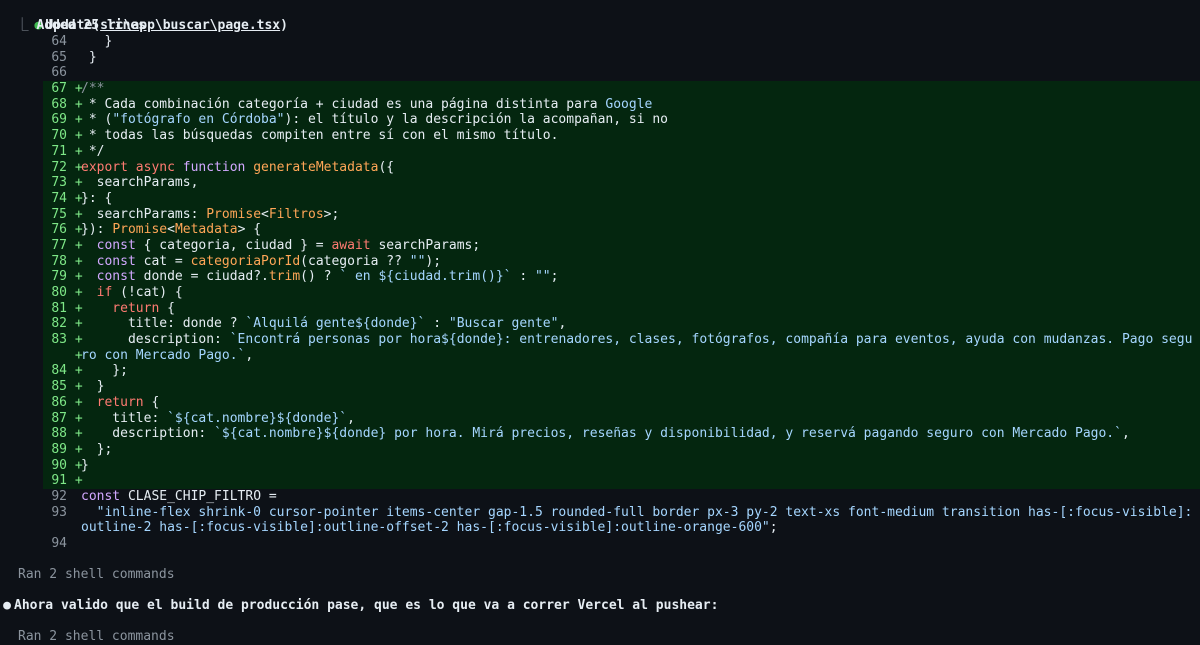  I want to click on tool-call-summary: ⎿ Added 25 lines, so click(600, 25).